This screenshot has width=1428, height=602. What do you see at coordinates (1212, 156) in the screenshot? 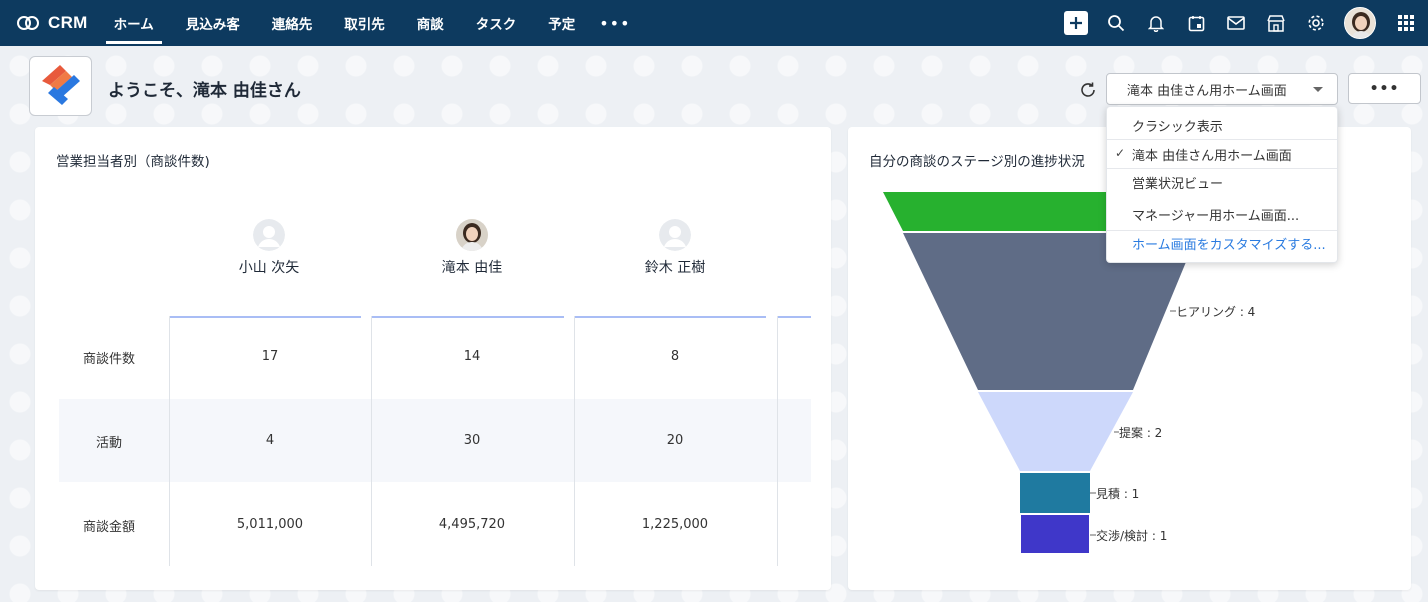
I see `dropdown-item-label: 滝本 由佳さん用ホーム画面` at bounding box center [1212, 156].